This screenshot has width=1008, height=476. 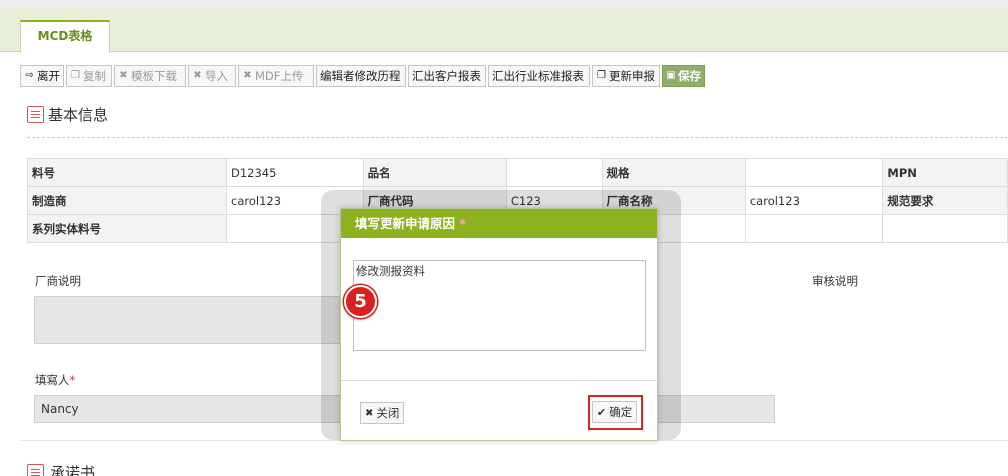 What do you see at coordinates (48, 76) in the screenshot?
I see `leave-label: 离开` at bounding box center [48, 76].